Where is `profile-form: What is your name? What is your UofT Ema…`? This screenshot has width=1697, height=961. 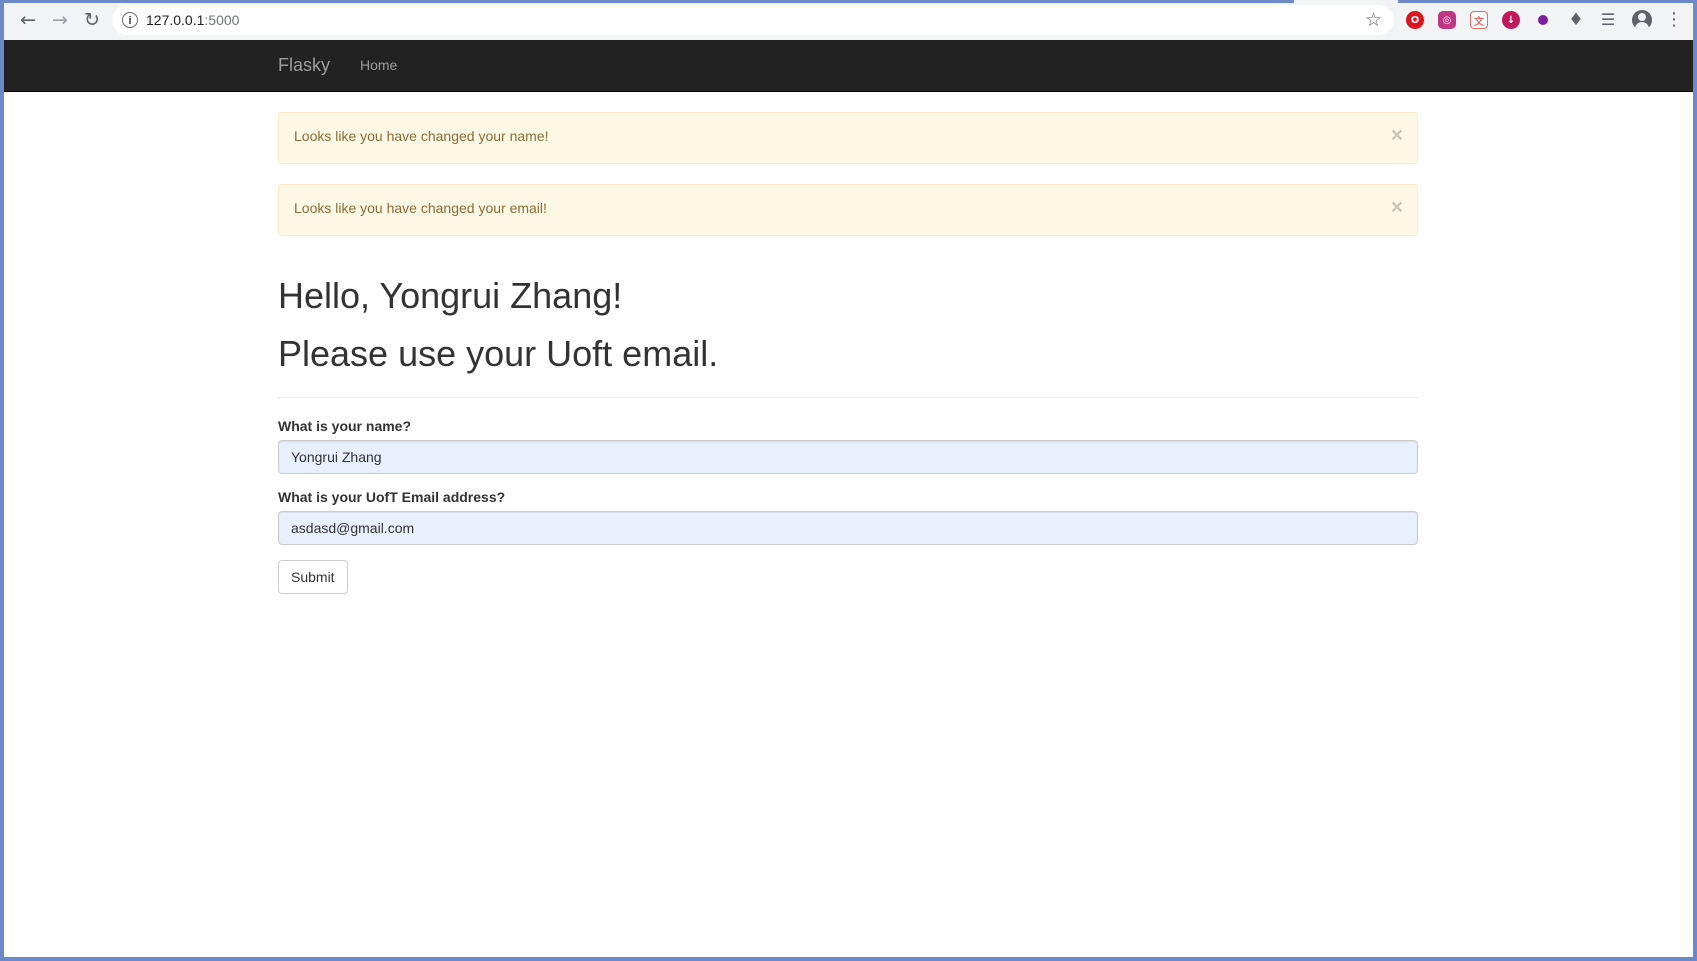 profile-form: What is your name? What is your UofT Ema… is located at coordinates (848, 506).